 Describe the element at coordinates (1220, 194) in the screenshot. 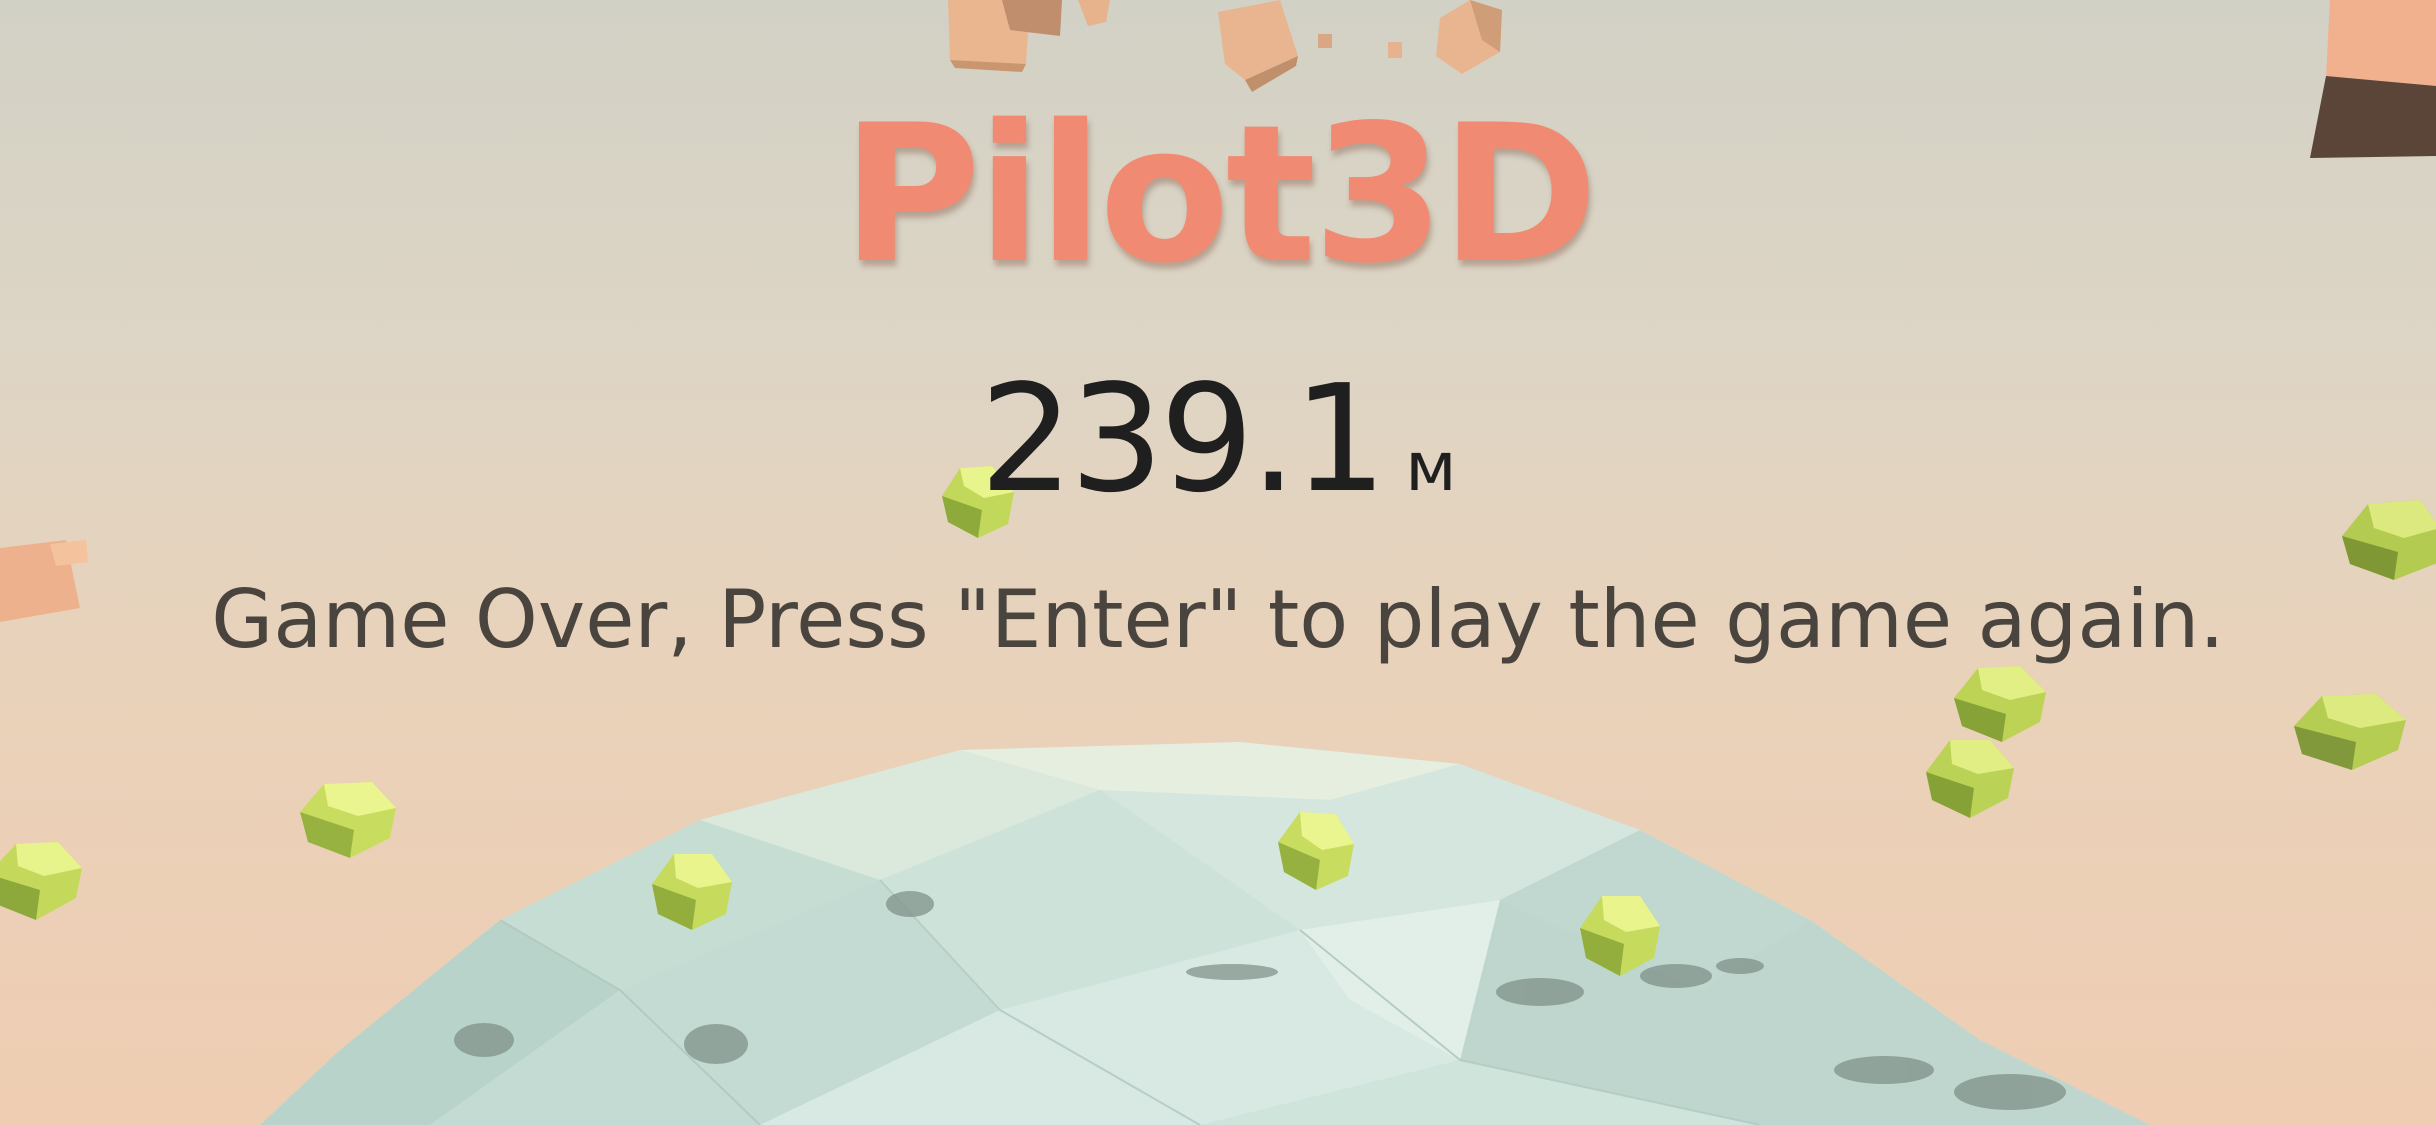

I see `game-title: Pilot3D` at that location.